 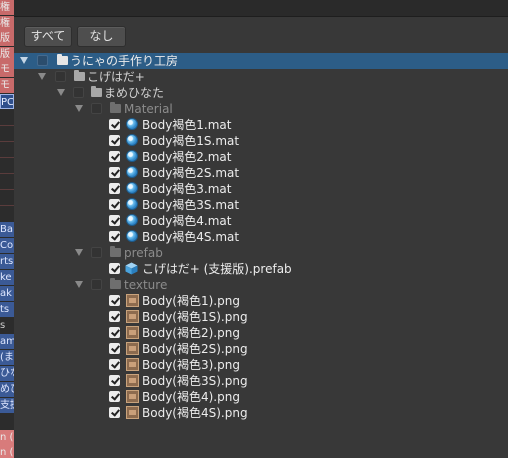 I want to click on tree-row-file: Body(褐色3S).png, so click(x=261, y=381).